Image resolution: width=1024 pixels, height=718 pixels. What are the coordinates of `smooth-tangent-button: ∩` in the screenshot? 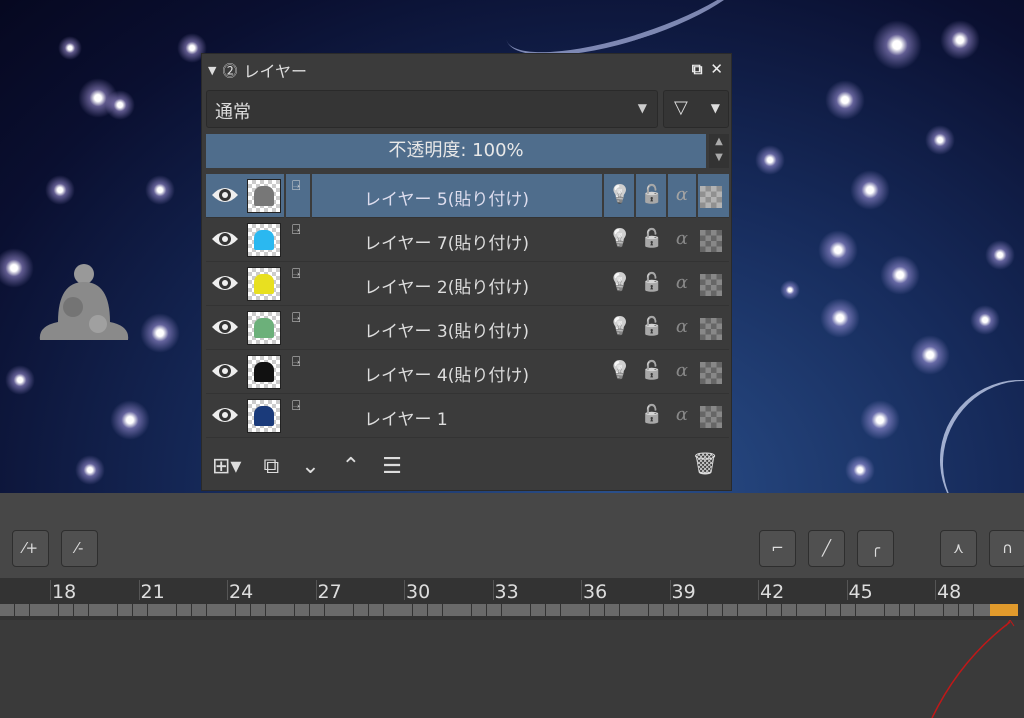 It's located at (1006, 548).